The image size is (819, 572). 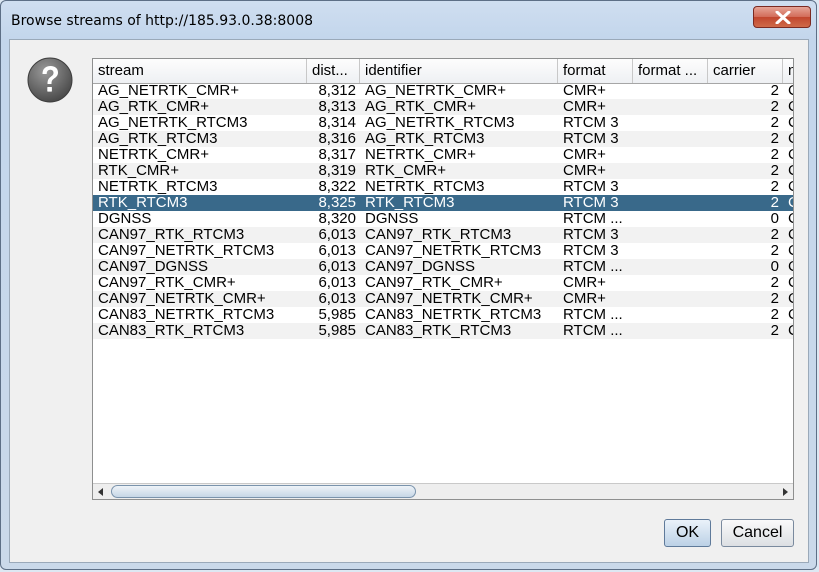 What do you see at coordinates (443, 491) in the screenshot?
I see `horizontal-scrollbar` at bounding box center [443, 491].